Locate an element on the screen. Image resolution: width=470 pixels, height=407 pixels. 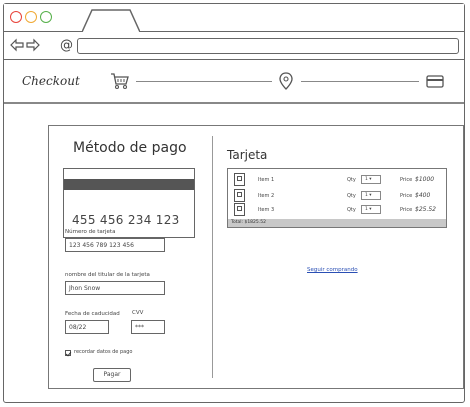
header-divider is located at coordinates (234, 103).